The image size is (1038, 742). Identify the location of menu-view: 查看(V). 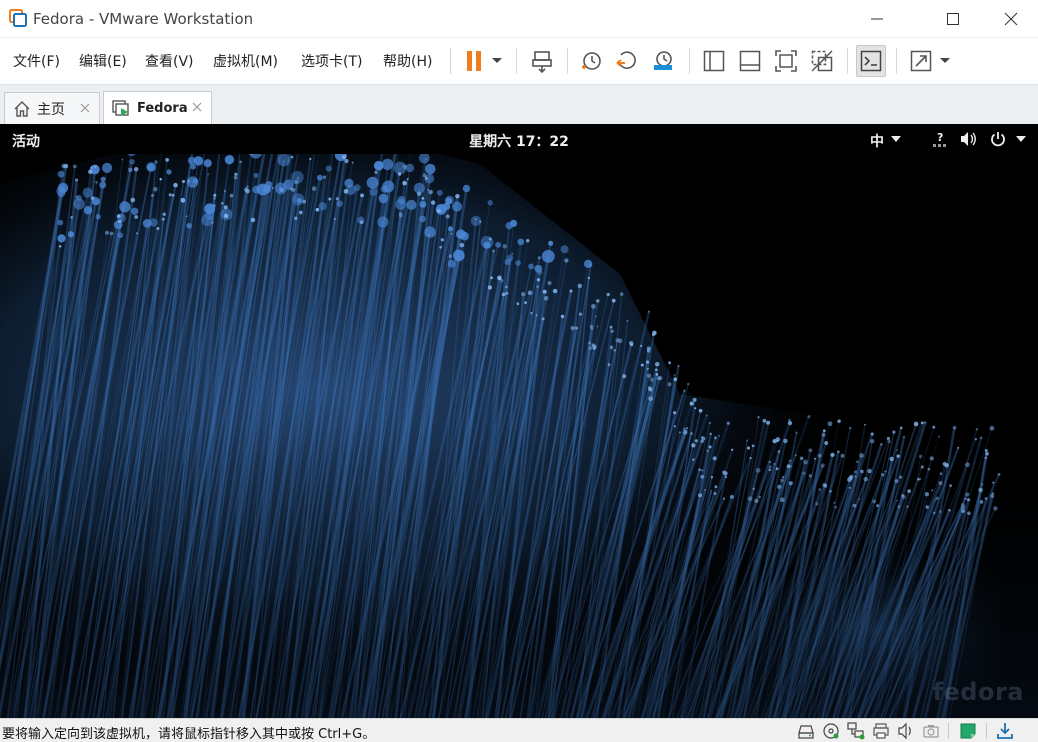
(169, 61).